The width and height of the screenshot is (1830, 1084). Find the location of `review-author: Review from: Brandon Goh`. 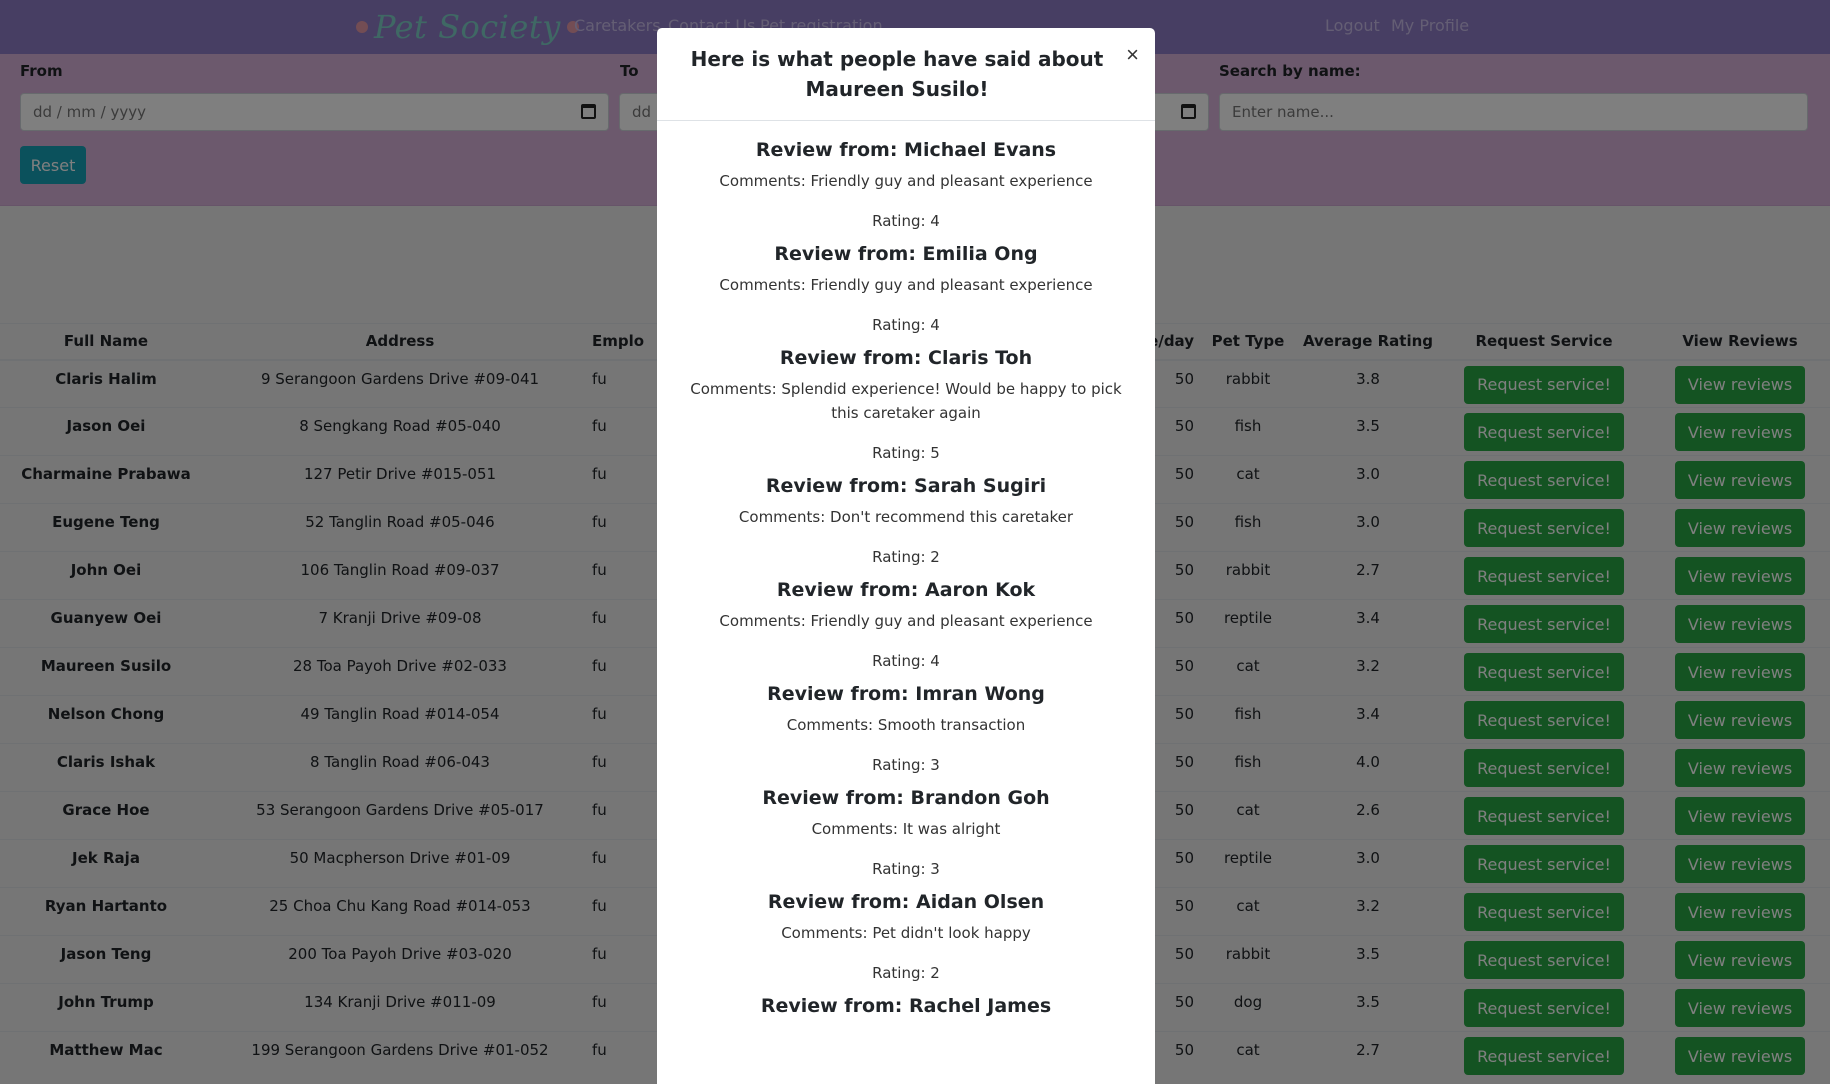

review-author: Review from: Brandon Goh is located at coordinates (906, 798).